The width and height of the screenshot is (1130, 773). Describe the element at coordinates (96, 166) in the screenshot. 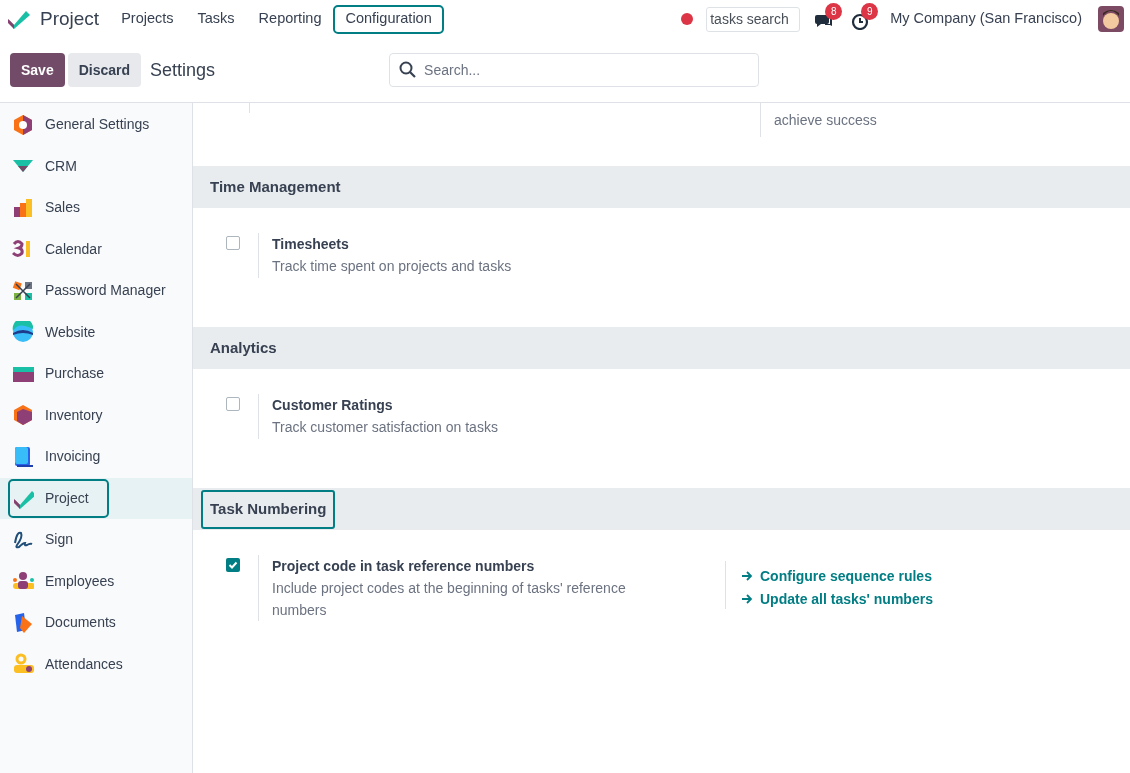

I see `sidebar-item: CRM` at that location.